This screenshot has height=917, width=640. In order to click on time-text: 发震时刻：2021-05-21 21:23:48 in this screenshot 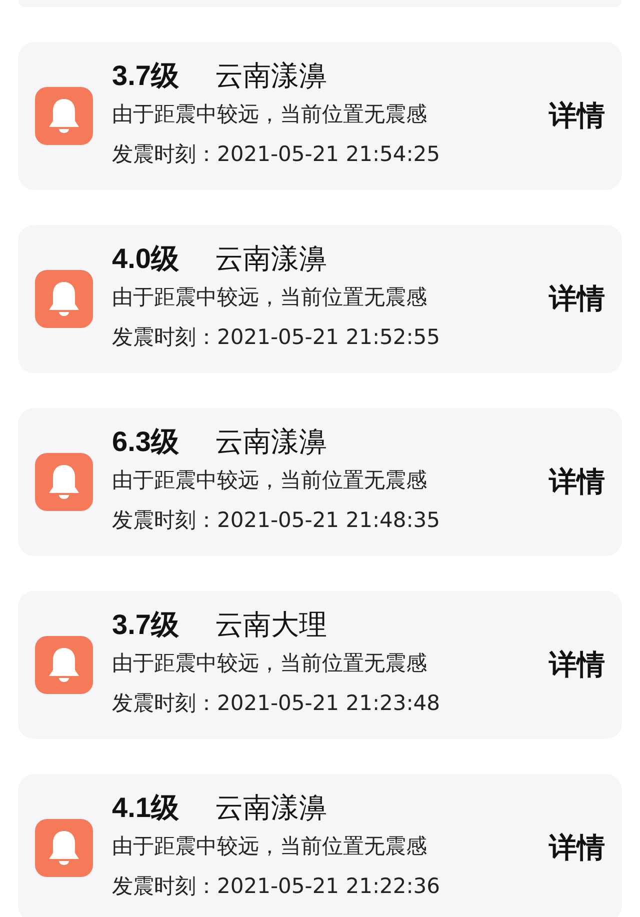, I will do `click(277, 703)`.